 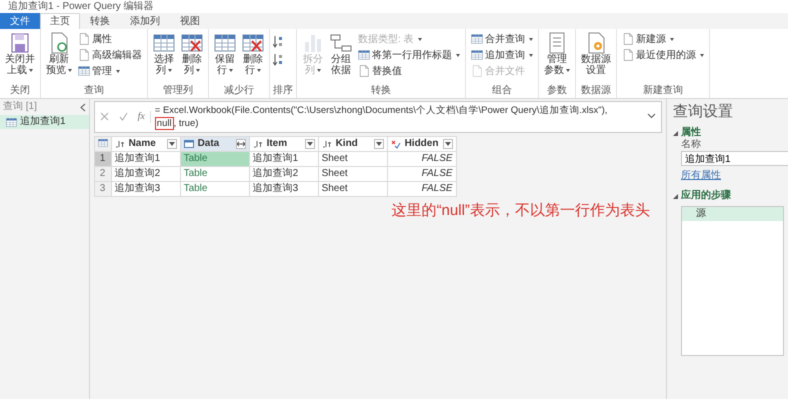 I want to click on table-menu-button, so click(x=103, y=144).